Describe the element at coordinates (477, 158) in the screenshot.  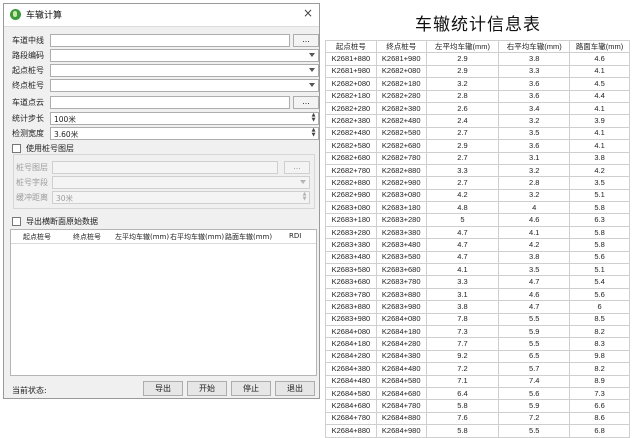
I see `table-row: K2682+680 K2682+780 2.7 3.1 3.8` at that location.